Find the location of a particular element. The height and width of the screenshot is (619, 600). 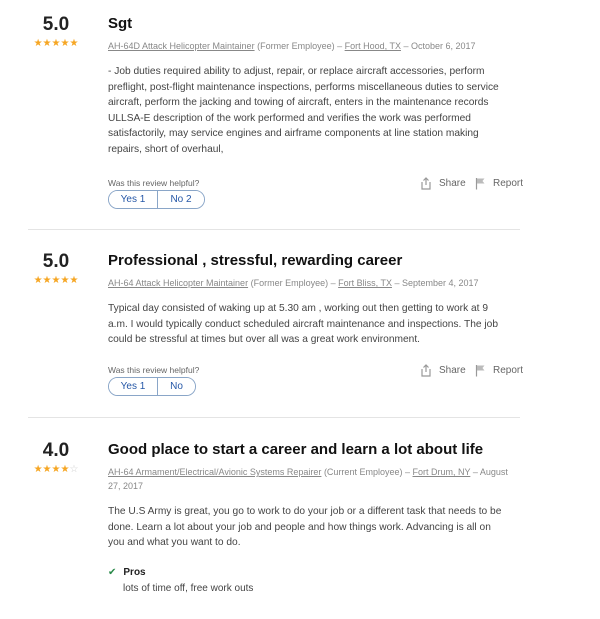

location-link: Fort Drum, NY is located at coordinates (442, 472).